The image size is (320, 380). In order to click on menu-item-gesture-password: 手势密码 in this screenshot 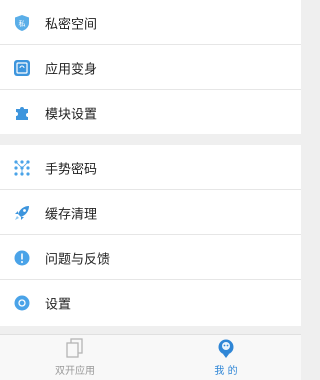, I will do `click(150, 167)`.